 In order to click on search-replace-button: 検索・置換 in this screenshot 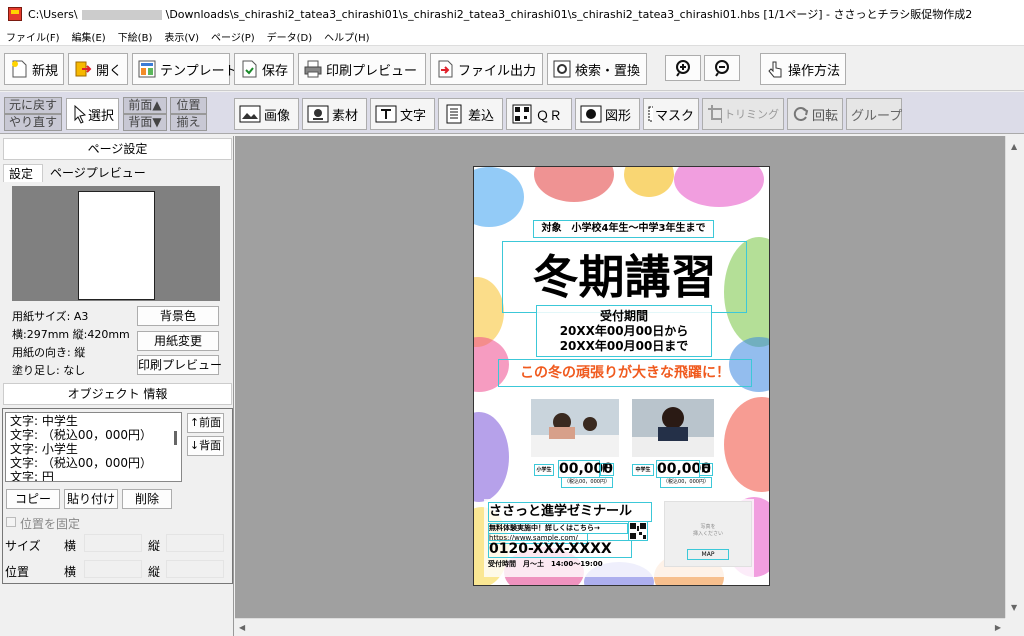, I will do `click(597, 69)`.